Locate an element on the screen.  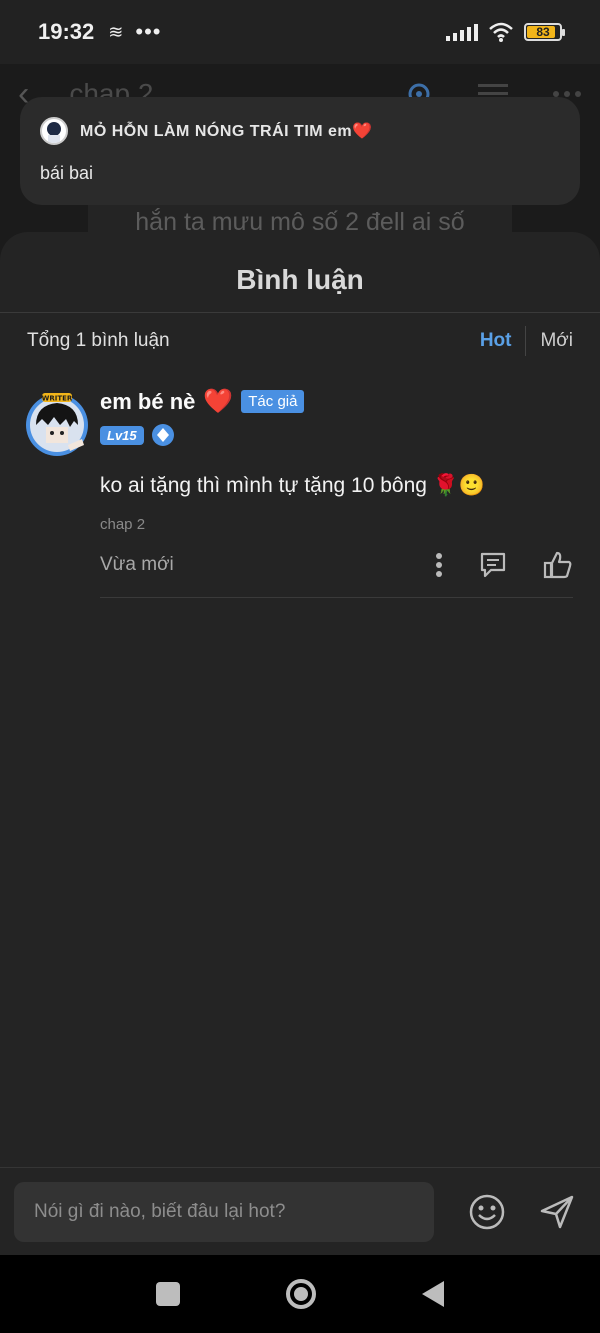
more-vertical-icon is located at coordinates (439, 565).